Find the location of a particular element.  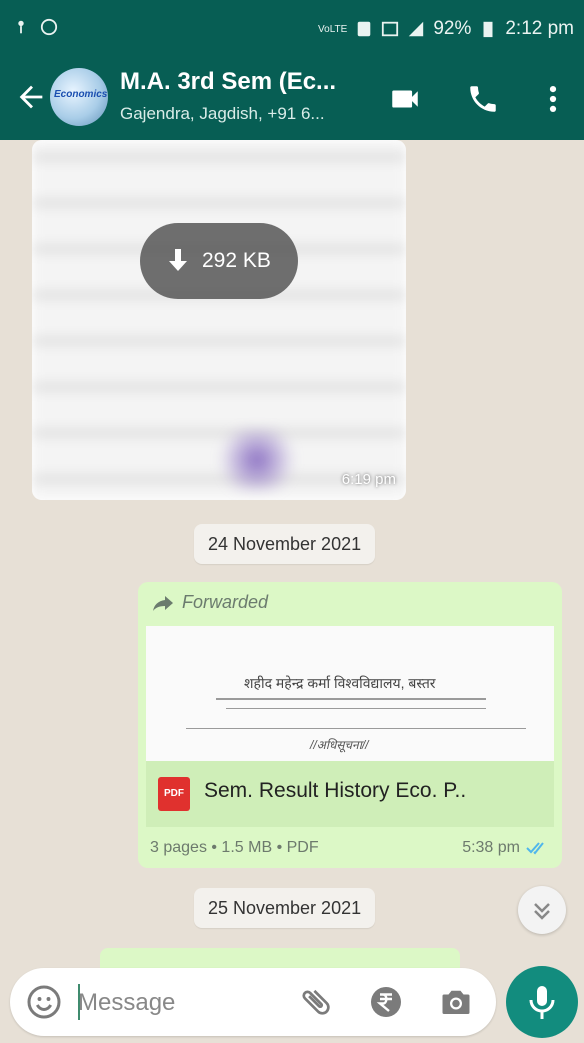

message-time: 5:38 pm is located at coordinates (491, 847).